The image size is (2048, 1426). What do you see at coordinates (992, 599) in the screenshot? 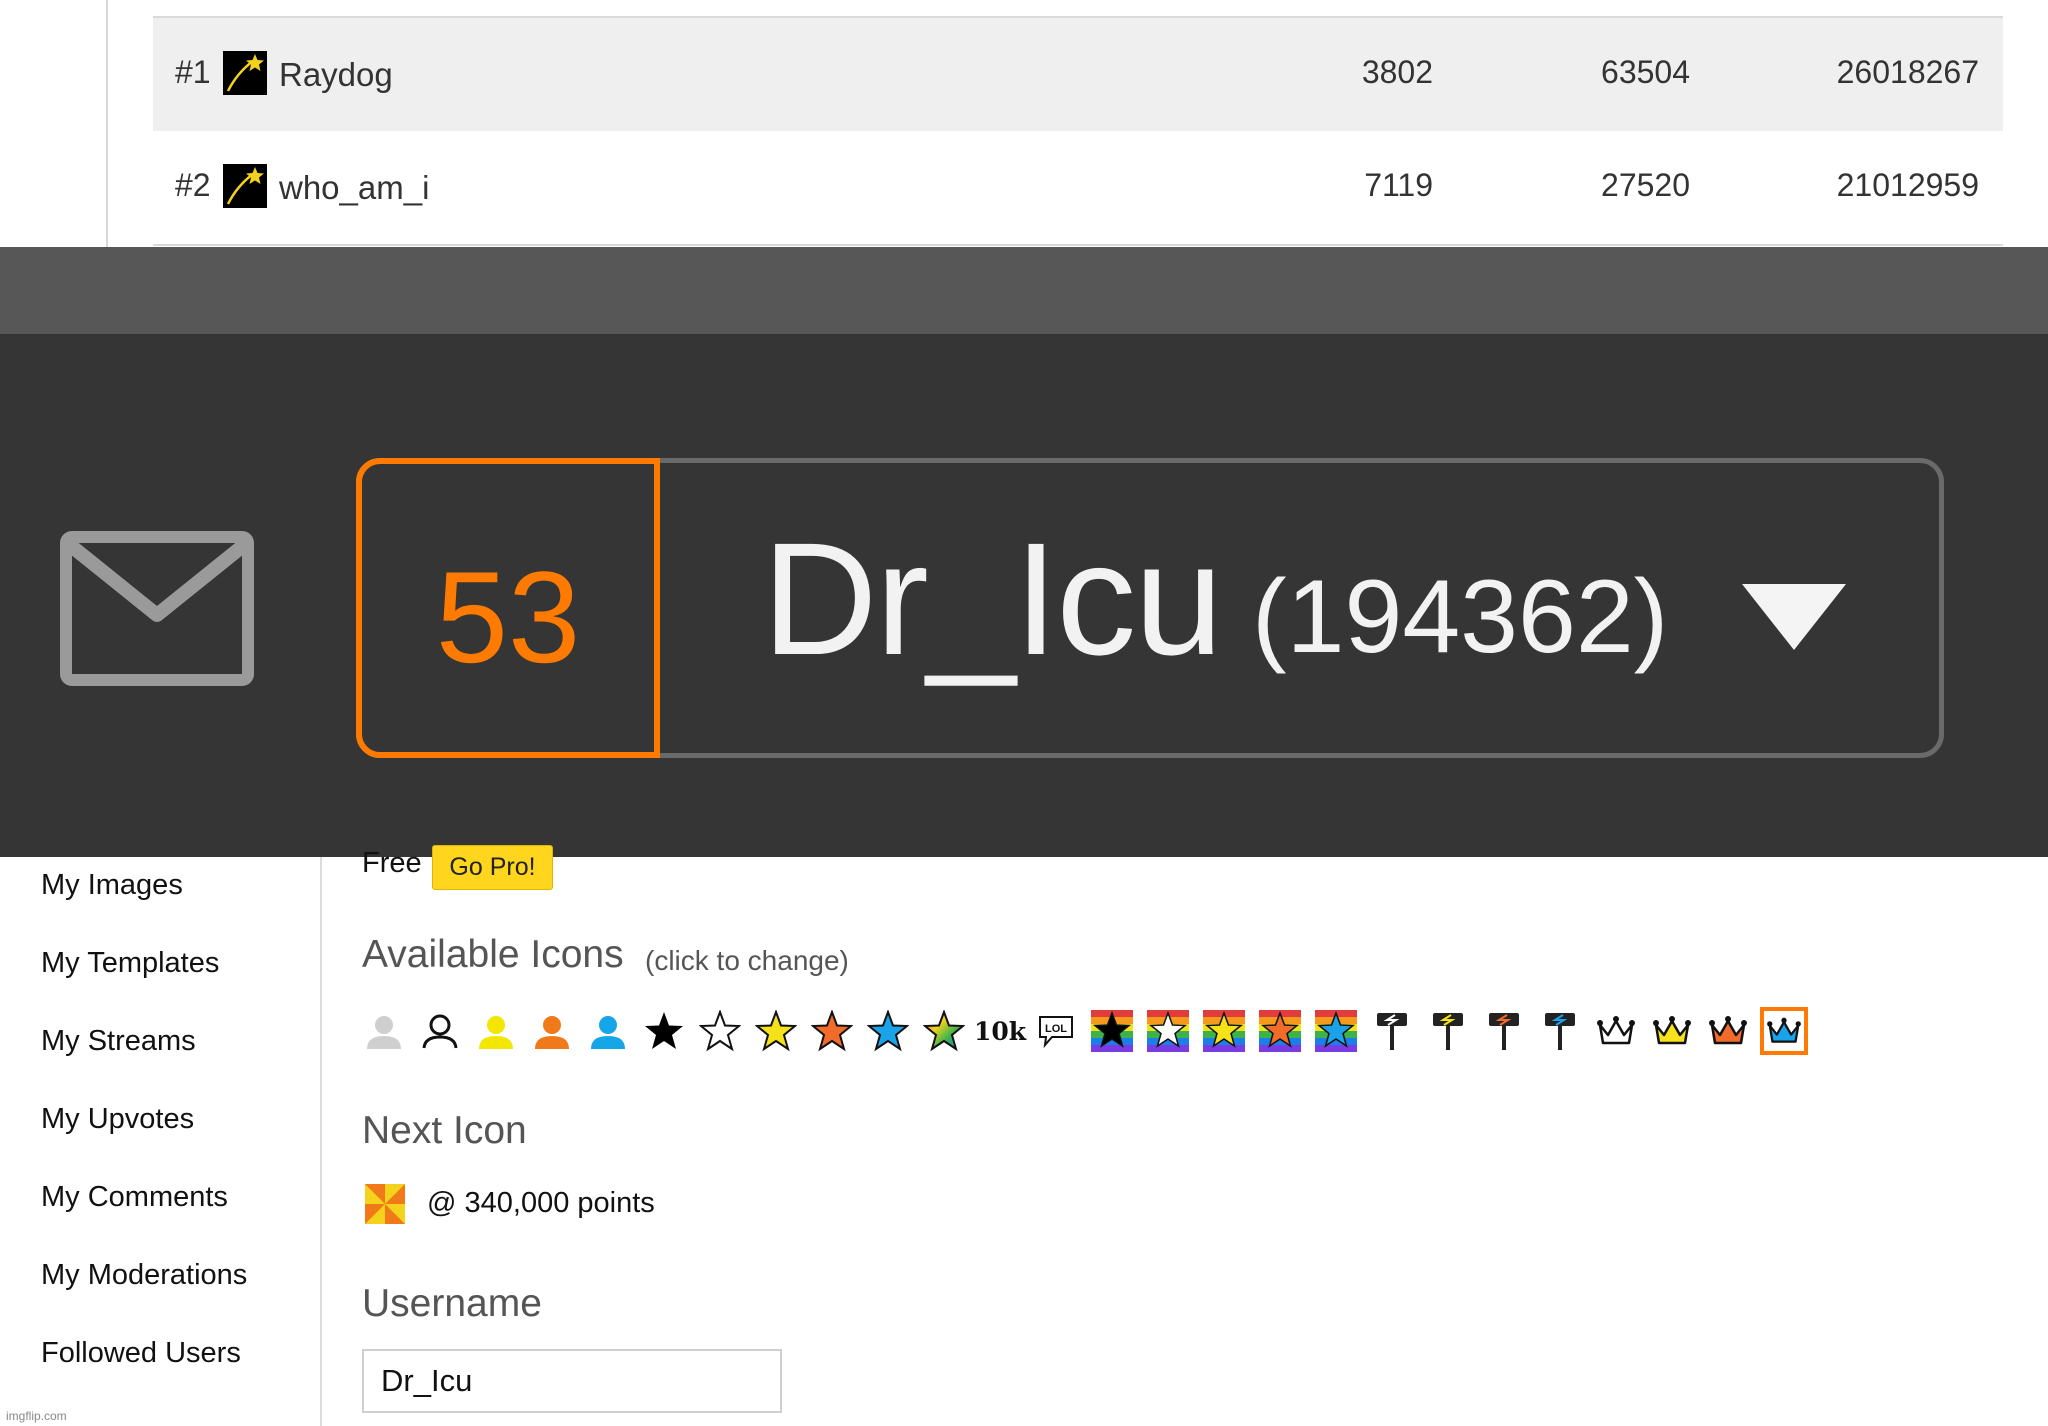
I see `header-username: Dr_Icu` at bounding box center [992, 599].